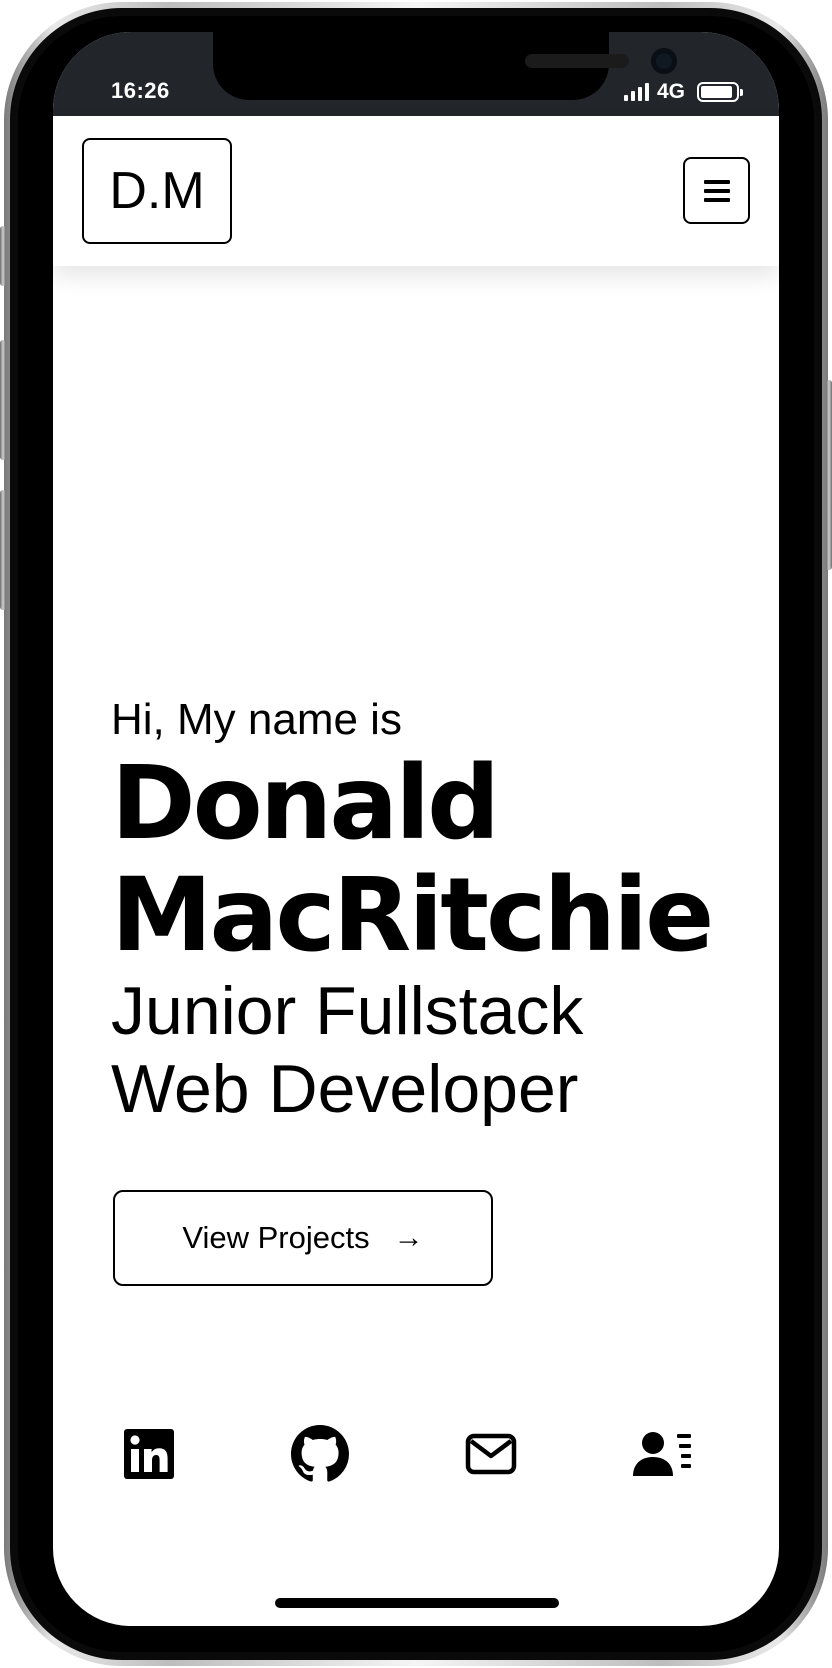  I want to click on volume-down-button, so click(3, 550).